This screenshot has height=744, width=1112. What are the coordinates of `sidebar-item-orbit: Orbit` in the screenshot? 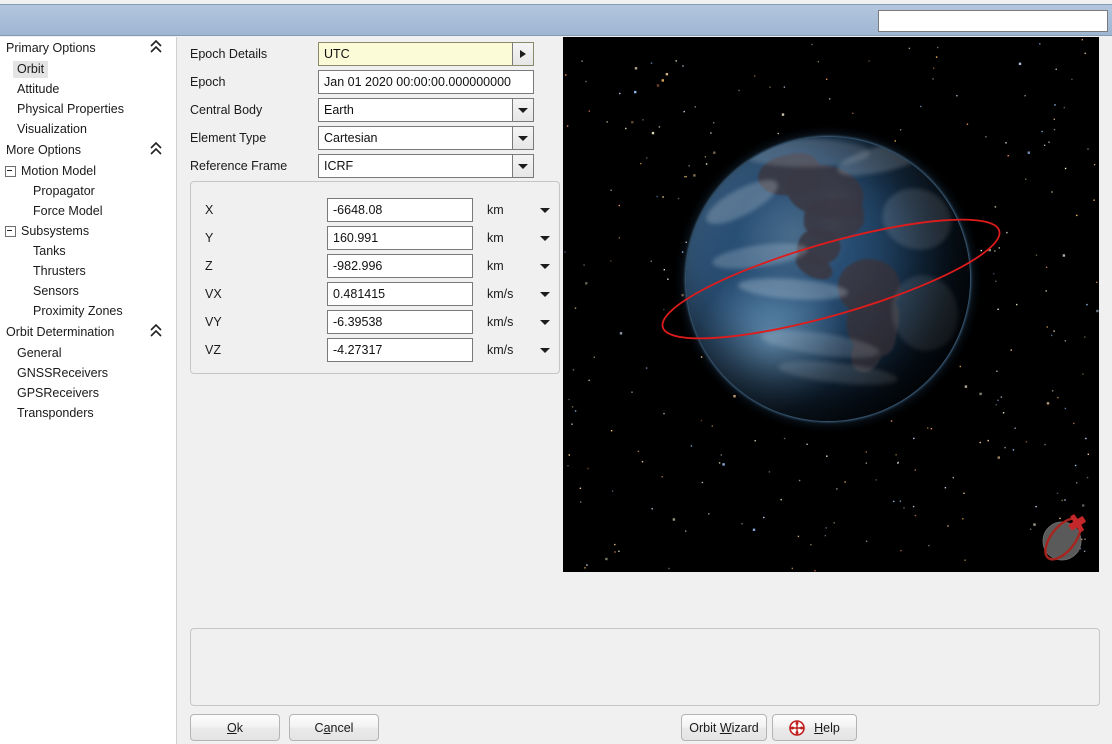 It's located at (88, 69).